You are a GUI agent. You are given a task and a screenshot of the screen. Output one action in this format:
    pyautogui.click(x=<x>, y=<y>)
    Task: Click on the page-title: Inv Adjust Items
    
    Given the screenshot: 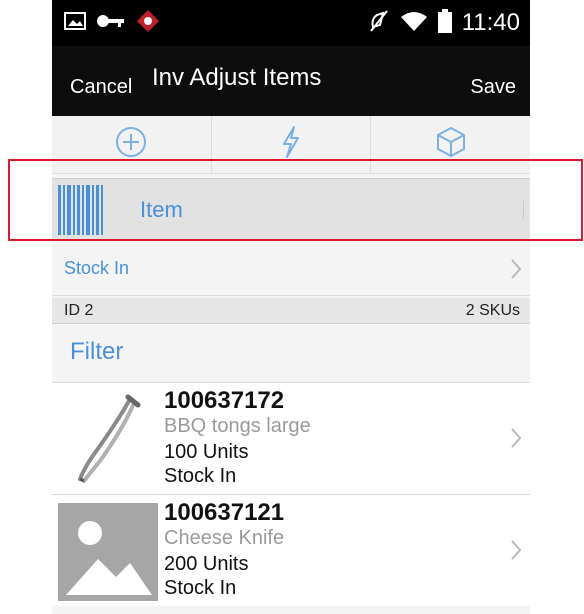 What is the action you would take?
    pyautogui.click(x=237, y=77)
    